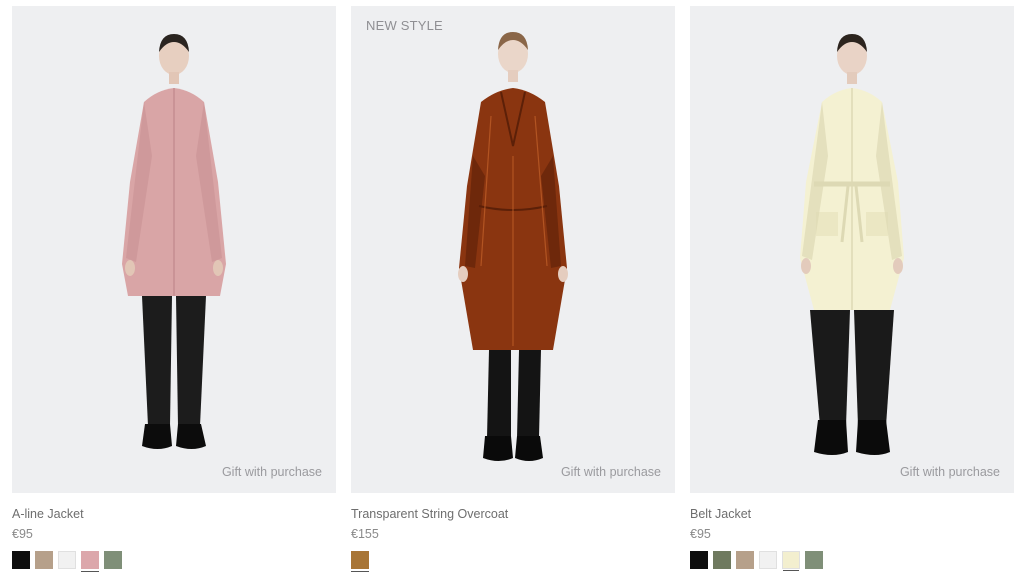  Describe the element at coordinates (852, 515) in the screenshot. I see `product-name: Belt Jacket` at that location.